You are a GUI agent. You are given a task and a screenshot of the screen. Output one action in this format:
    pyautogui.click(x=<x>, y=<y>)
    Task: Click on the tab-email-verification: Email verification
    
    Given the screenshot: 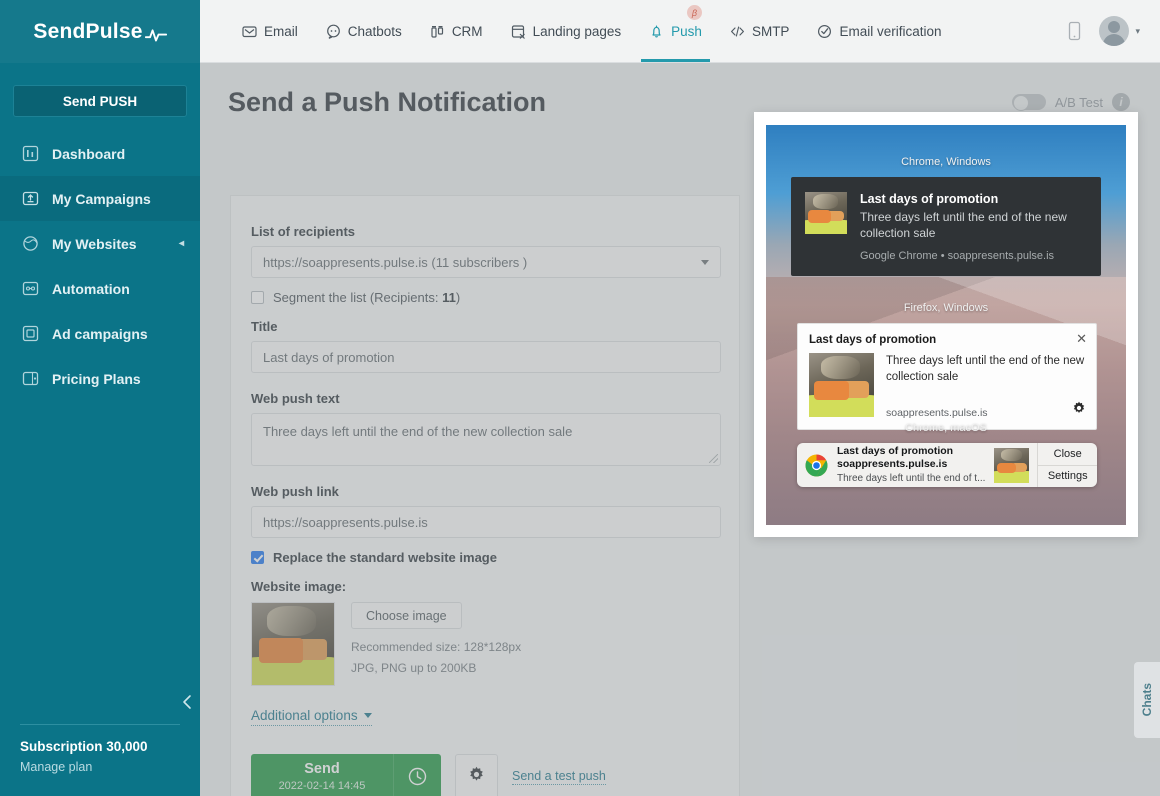 What is the action you would take?
    pyautogui.click(x=879, y=31)
    